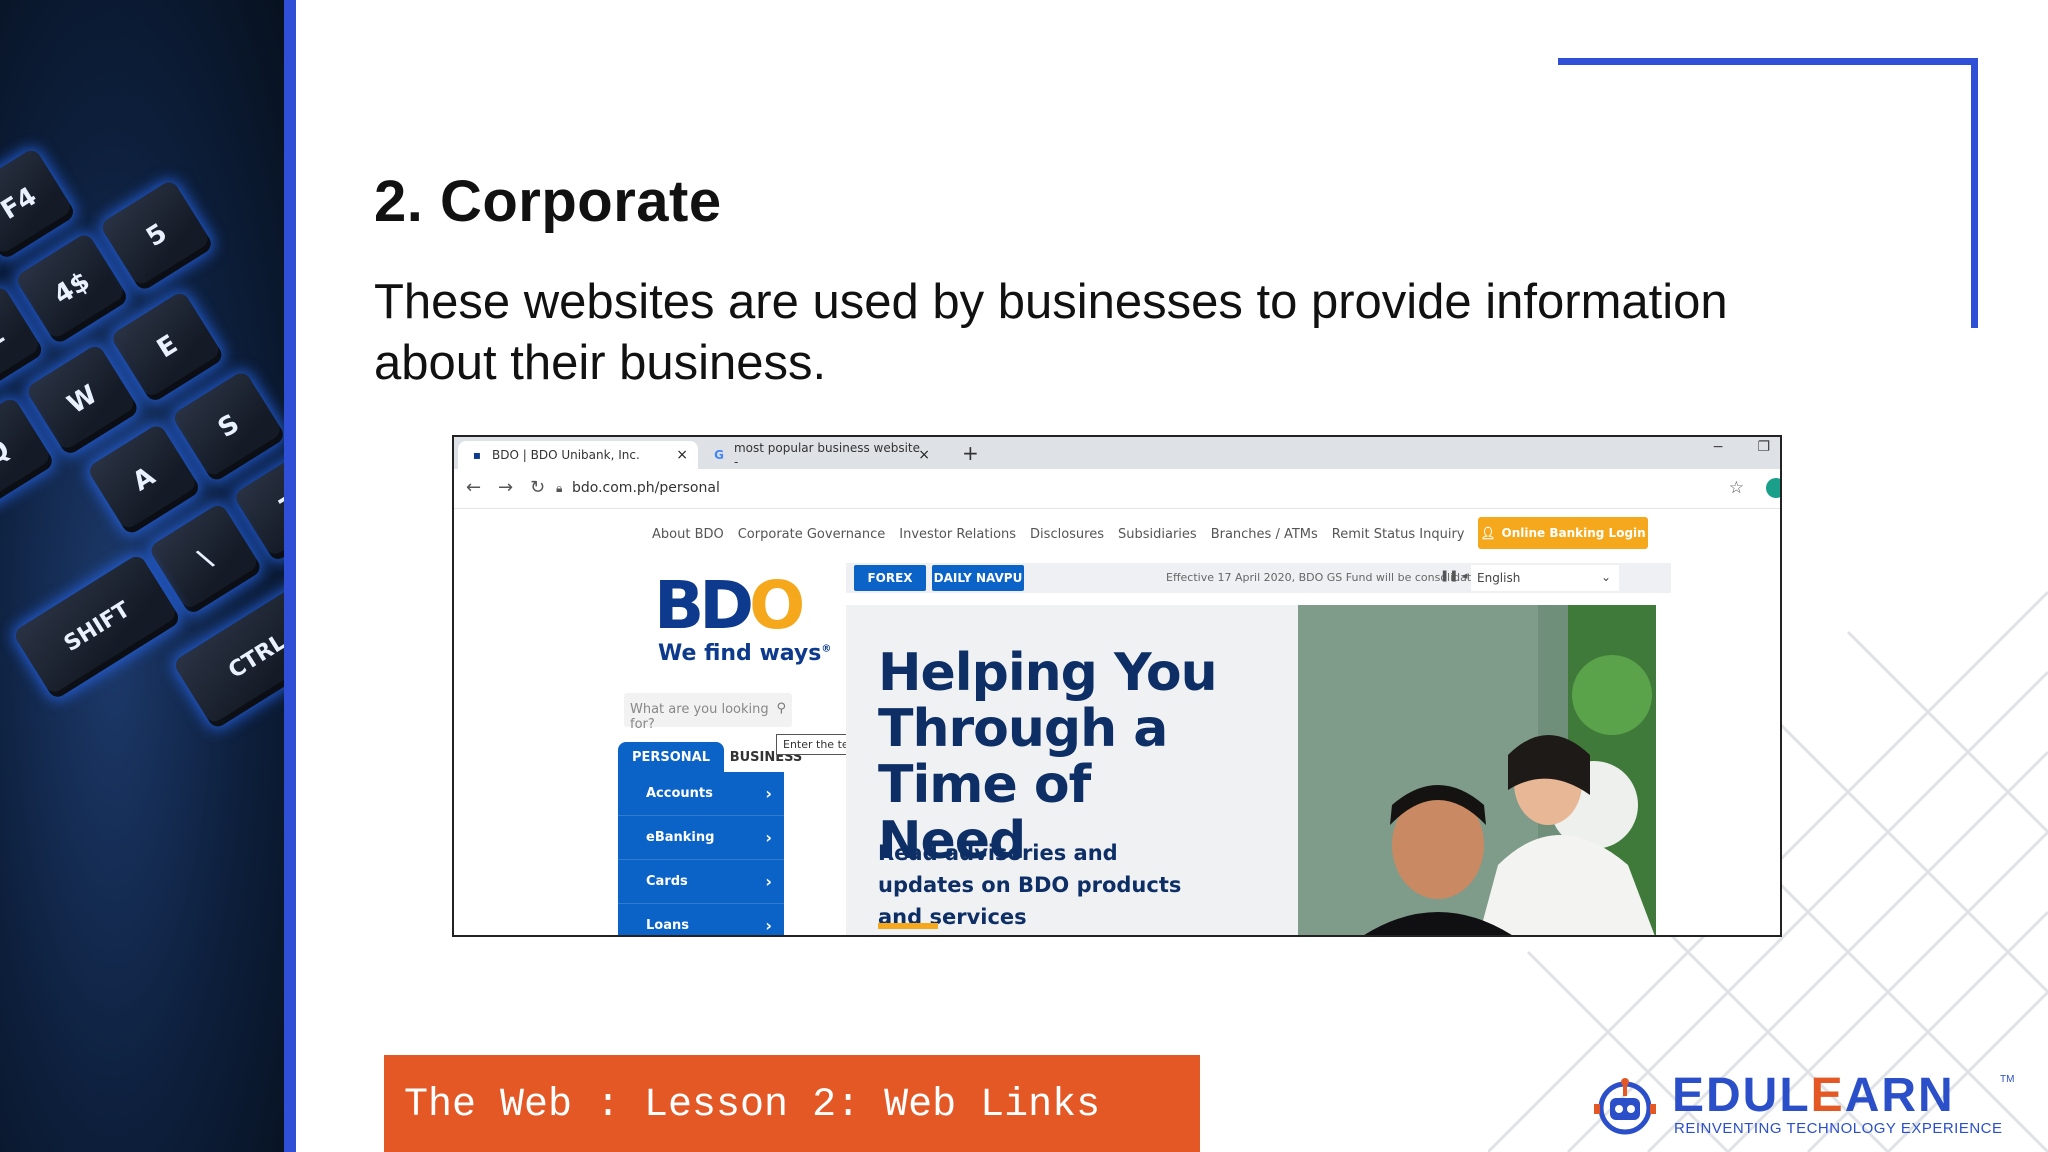 This screenshot has height=1152, width=2048. Describe the element at coordinates (1813, 1095) in the screenshot. I see `edulearn-wordmark: EDULEARN` at that location.